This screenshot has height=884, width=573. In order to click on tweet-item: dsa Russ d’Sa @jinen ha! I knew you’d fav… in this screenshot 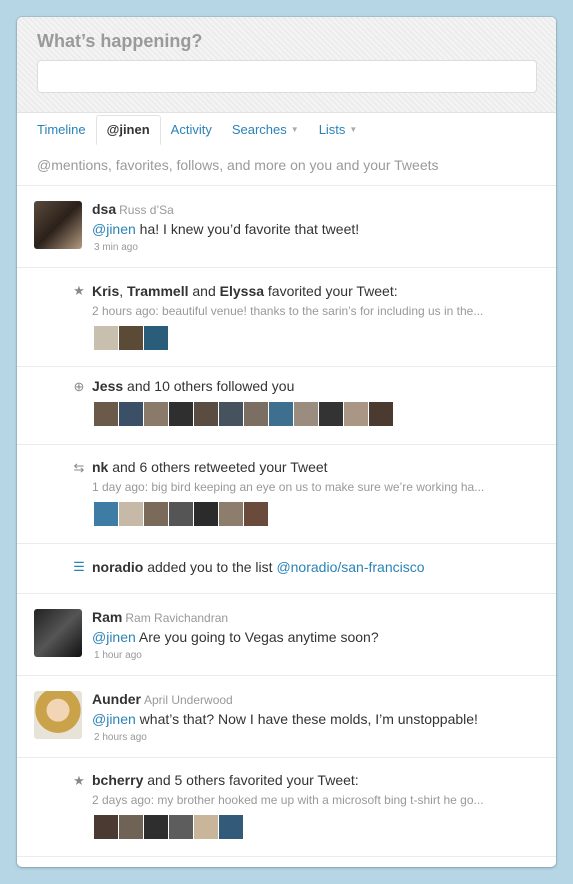, I will do `click(286, 226)`.